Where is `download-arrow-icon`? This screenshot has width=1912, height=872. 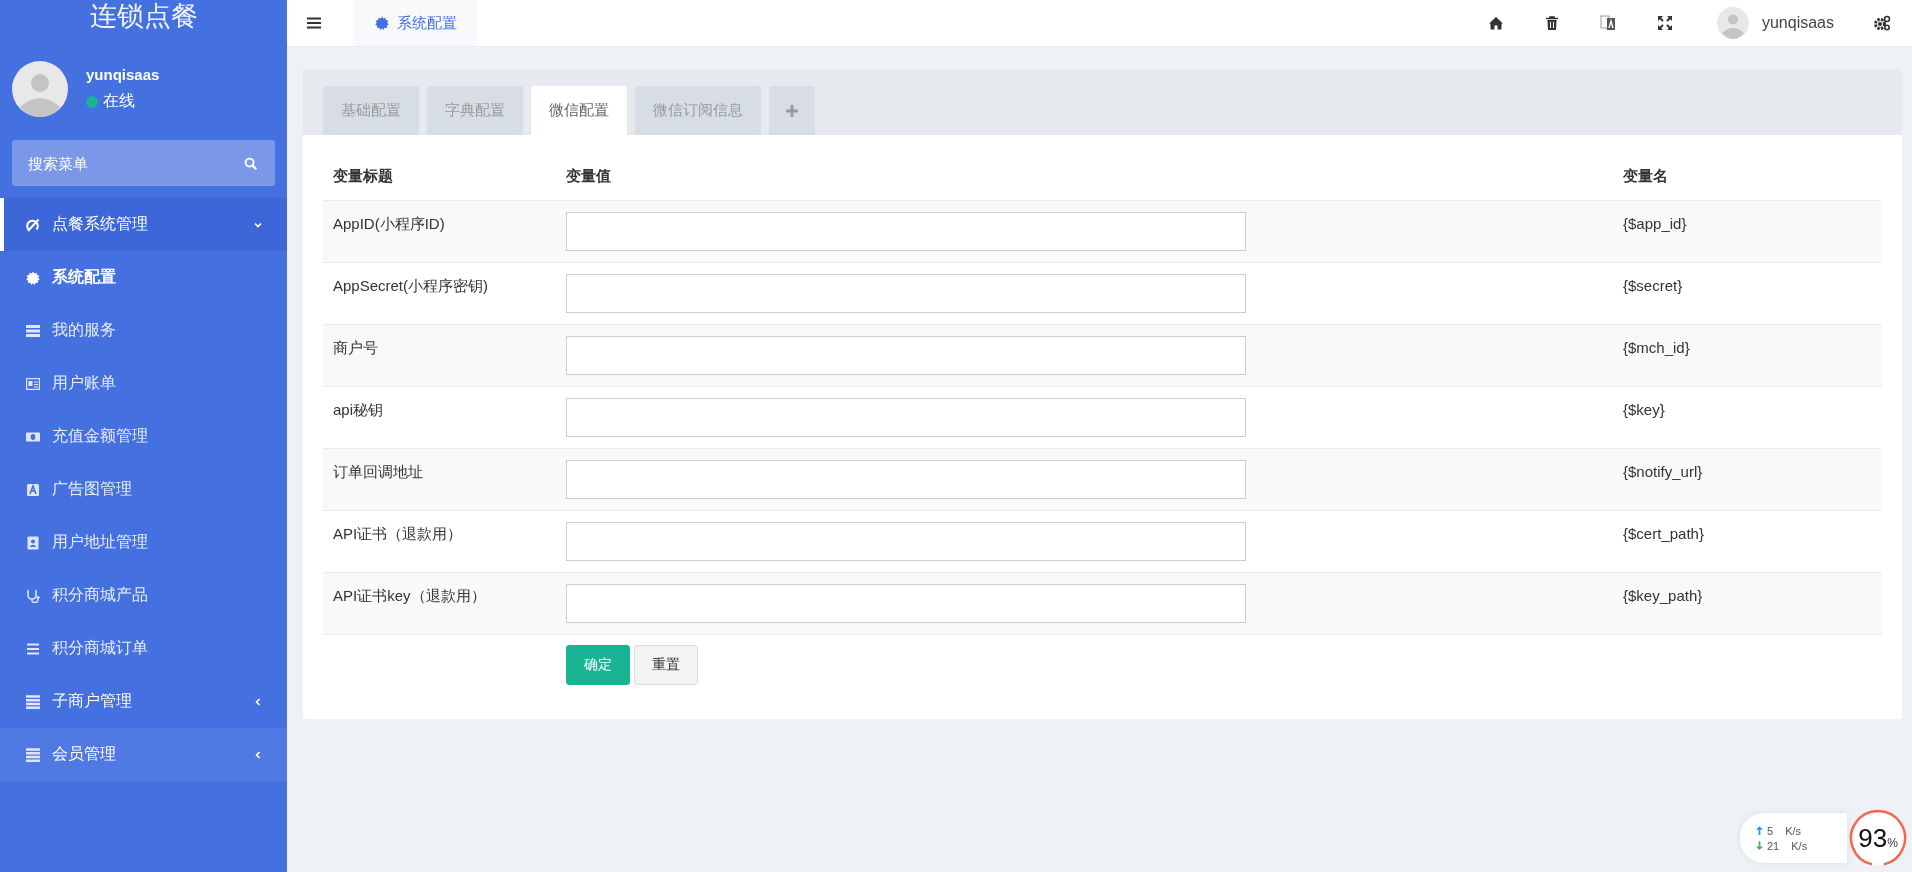
download-arrow-icon is located at coordinates (1759, 845).